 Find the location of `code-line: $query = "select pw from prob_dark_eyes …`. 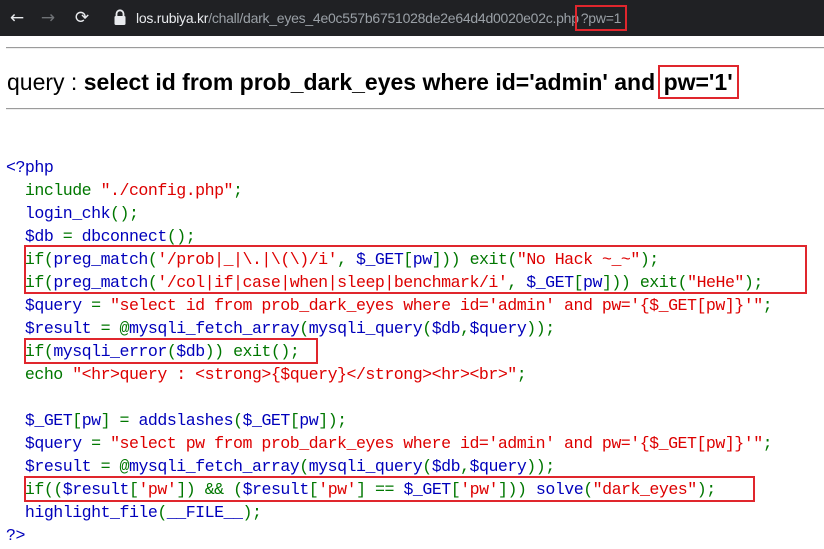

code-line: $query = "select pw from prob_dark_eyes … is located at coordinates (389, 443).